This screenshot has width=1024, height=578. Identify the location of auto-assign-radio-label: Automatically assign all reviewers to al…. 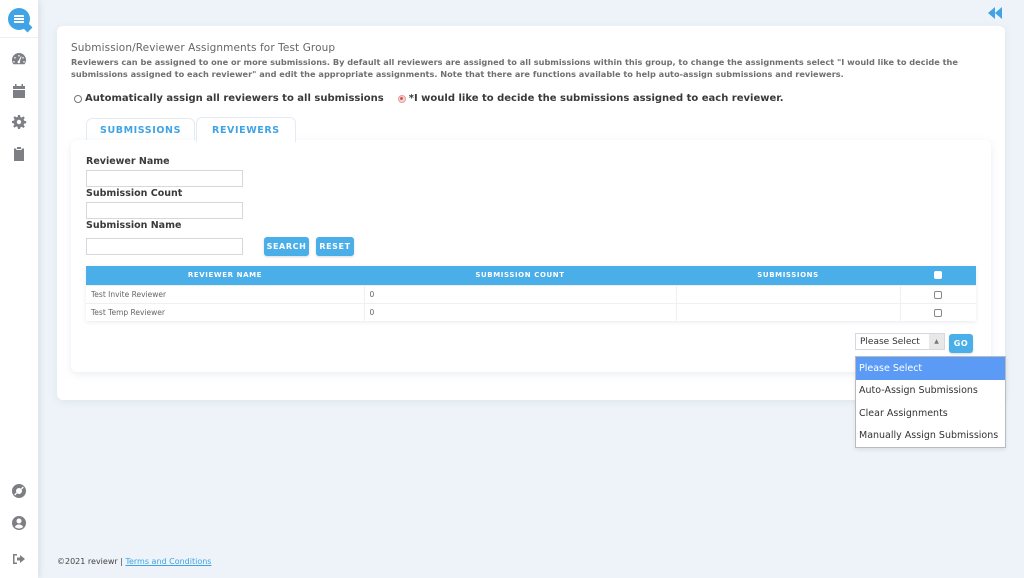
(234, 98).